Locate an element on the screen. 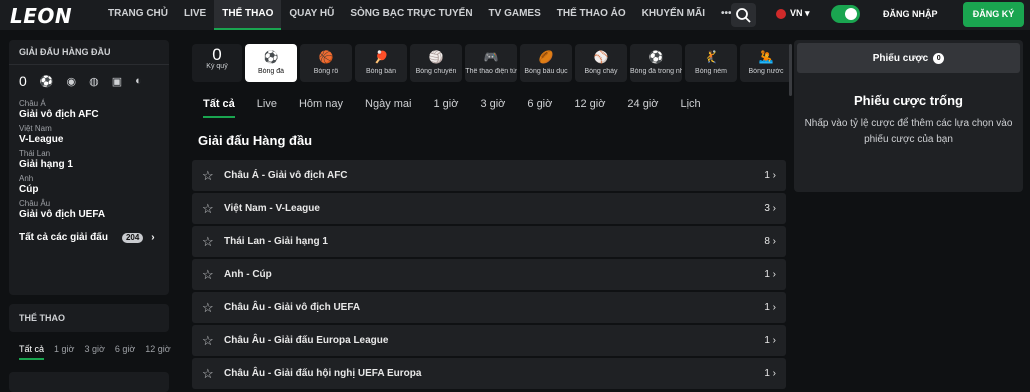 The height and width of the screenshot is (392, 1030). tab-24h: 24 giờ is located at coordinates (642, 108).